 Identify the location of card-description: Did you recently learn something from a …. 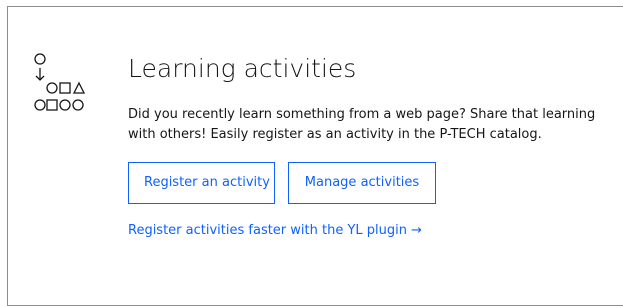
(362, 124).